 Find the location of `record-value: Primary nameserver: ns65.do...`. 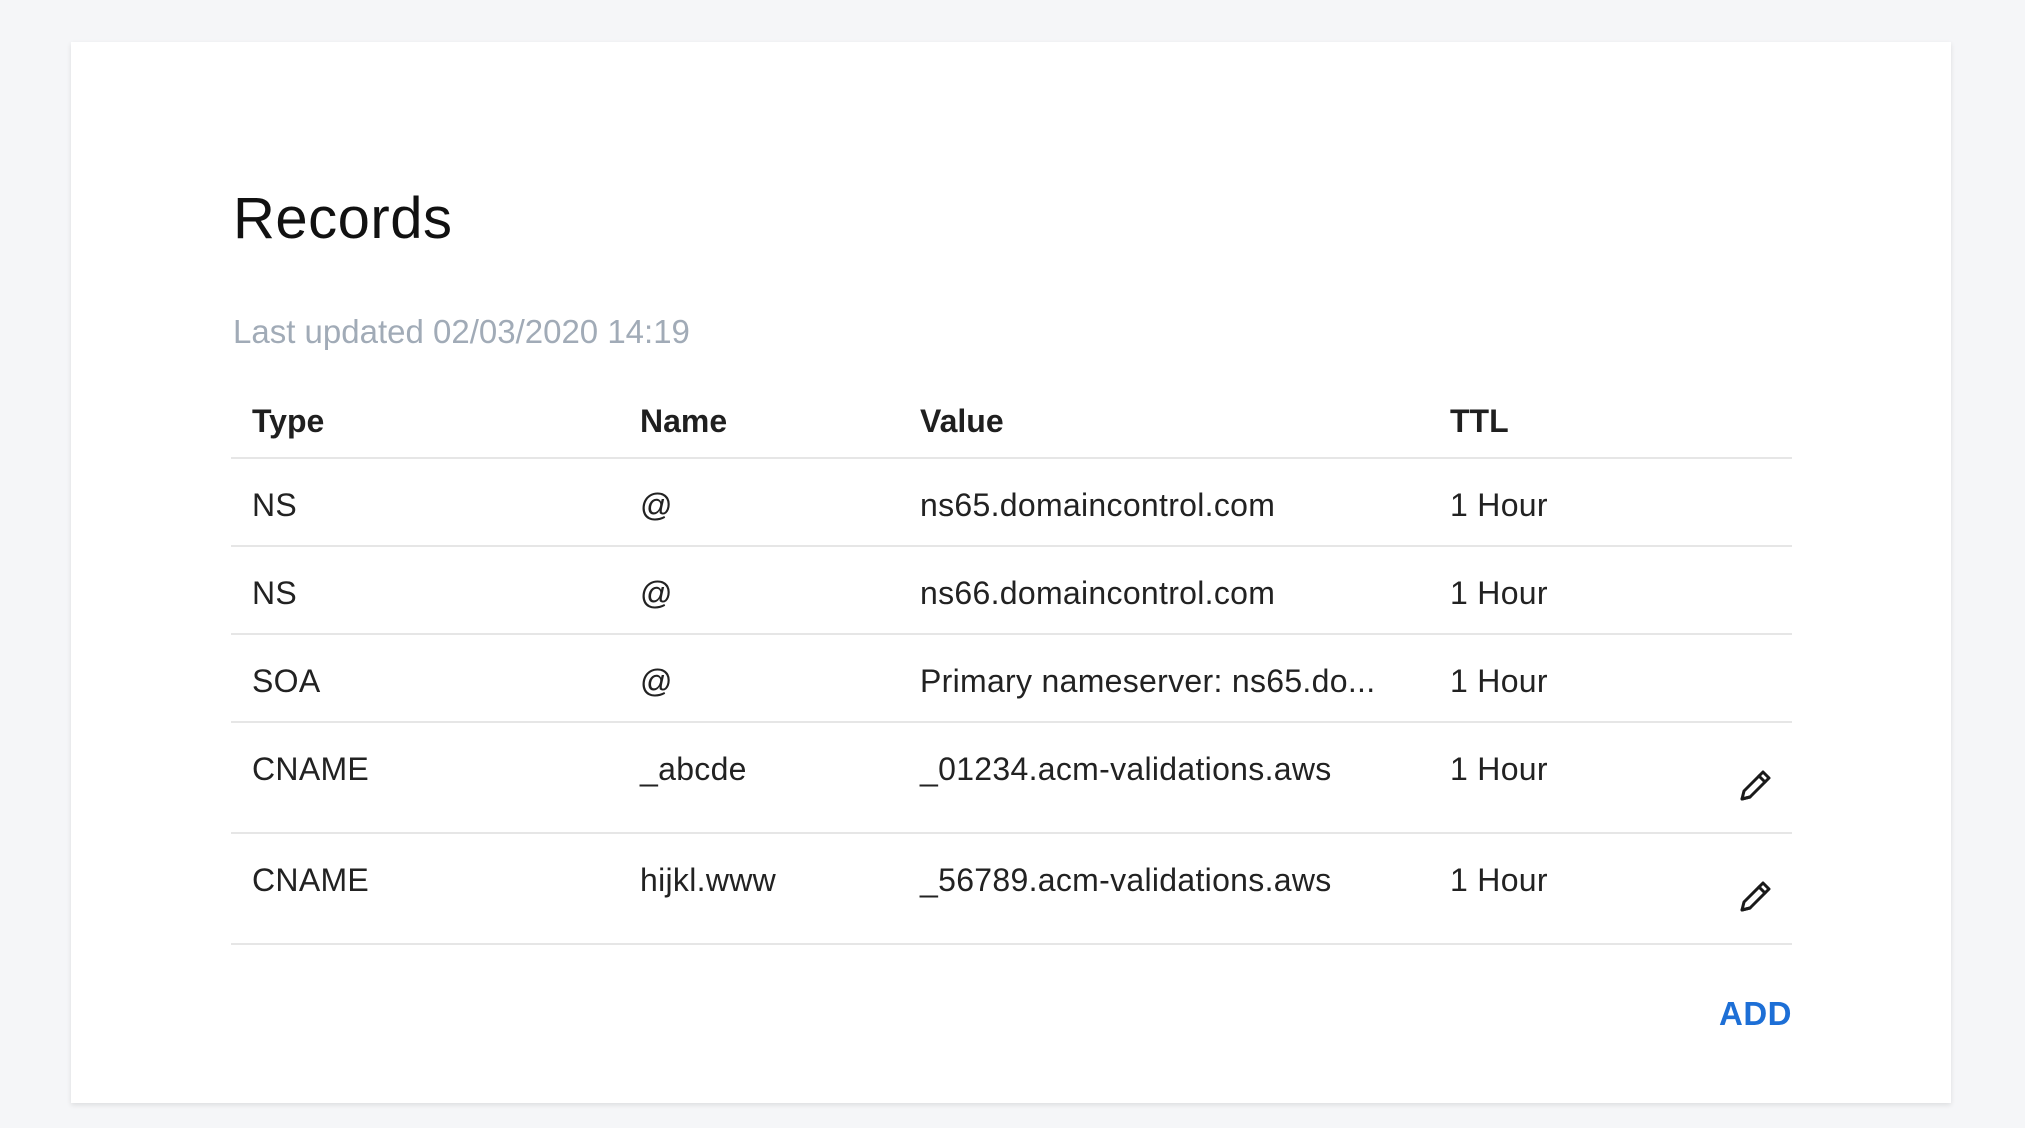

record-value: Primary nameserver: ns65.do... is located at coordinates (1148, 681).